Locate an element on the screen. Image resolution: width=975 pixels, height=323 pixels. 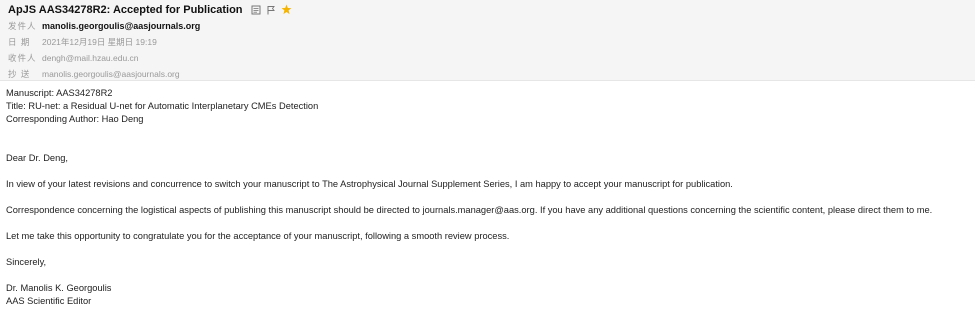
closing: Sincerely, is located at coordinates (26, 262).